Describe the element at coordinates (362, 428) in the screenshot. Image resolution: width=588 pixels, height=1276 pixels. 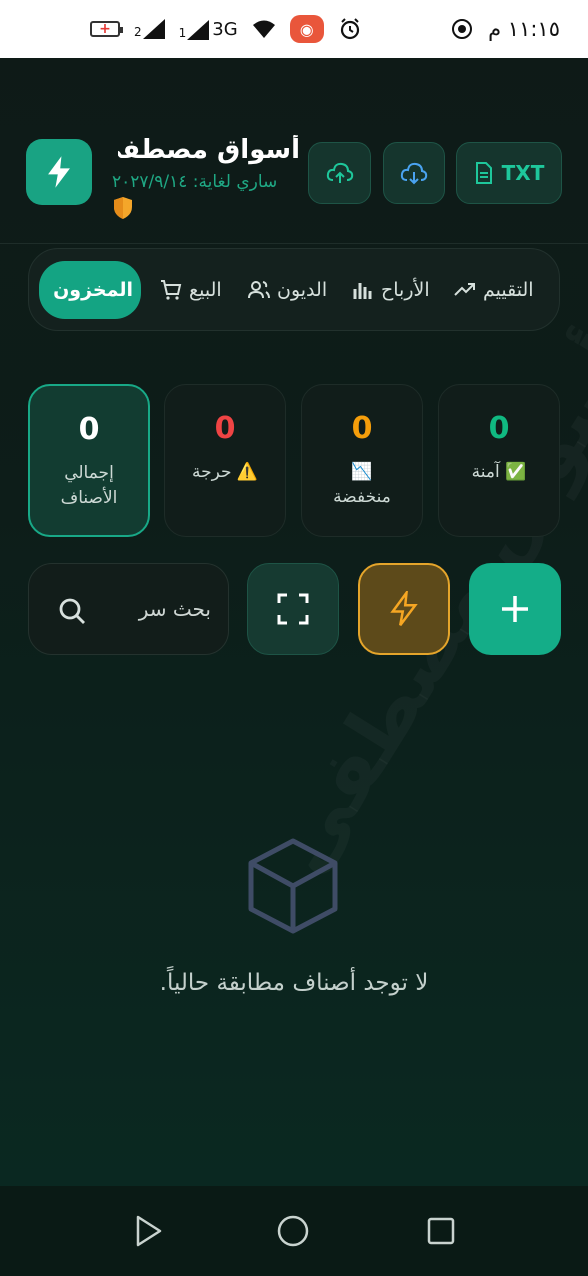
I see `stat-low-value: 0` at that location.